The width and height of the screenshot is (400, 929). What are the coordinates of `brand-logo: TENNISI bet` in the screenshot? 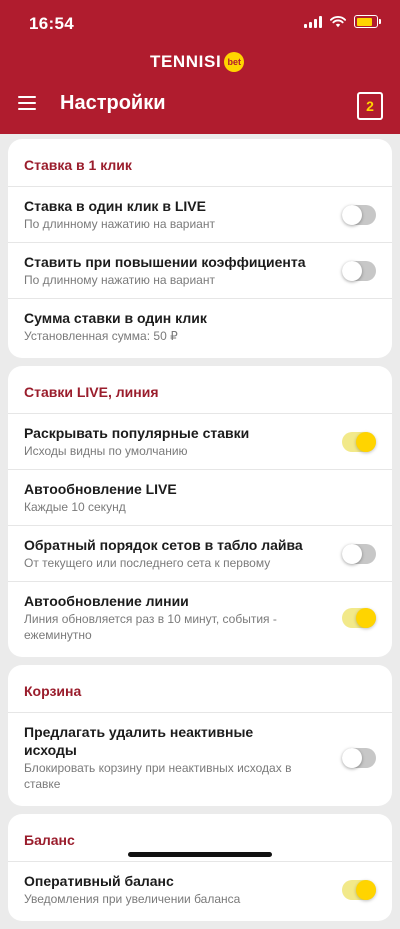 It's located at (197, 62).